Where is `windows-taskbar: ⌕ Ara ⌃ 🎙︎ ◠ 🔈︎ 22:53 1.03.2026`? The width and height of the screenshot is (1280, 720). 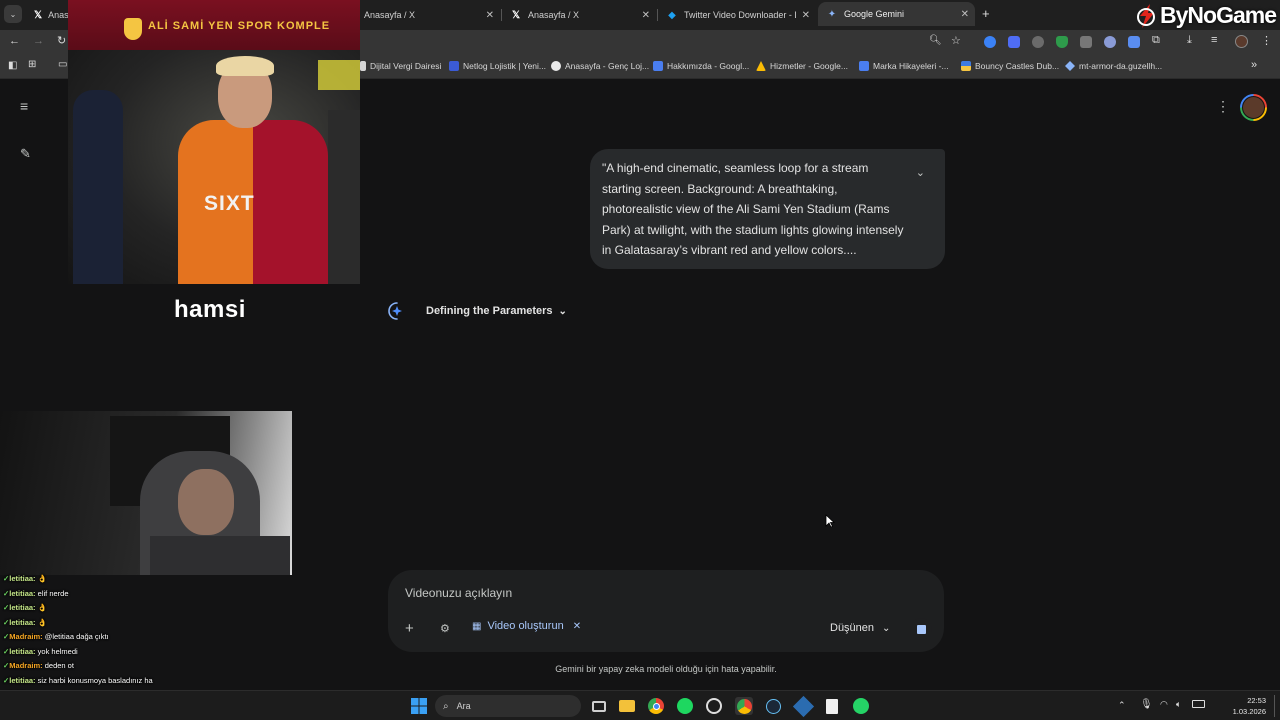 windows-taskbar: ⌕ Ara ⌃ 🎙︎ ◠ 🔈︎ 22:53 1.03.2026 is located at coordinates (640, 705).